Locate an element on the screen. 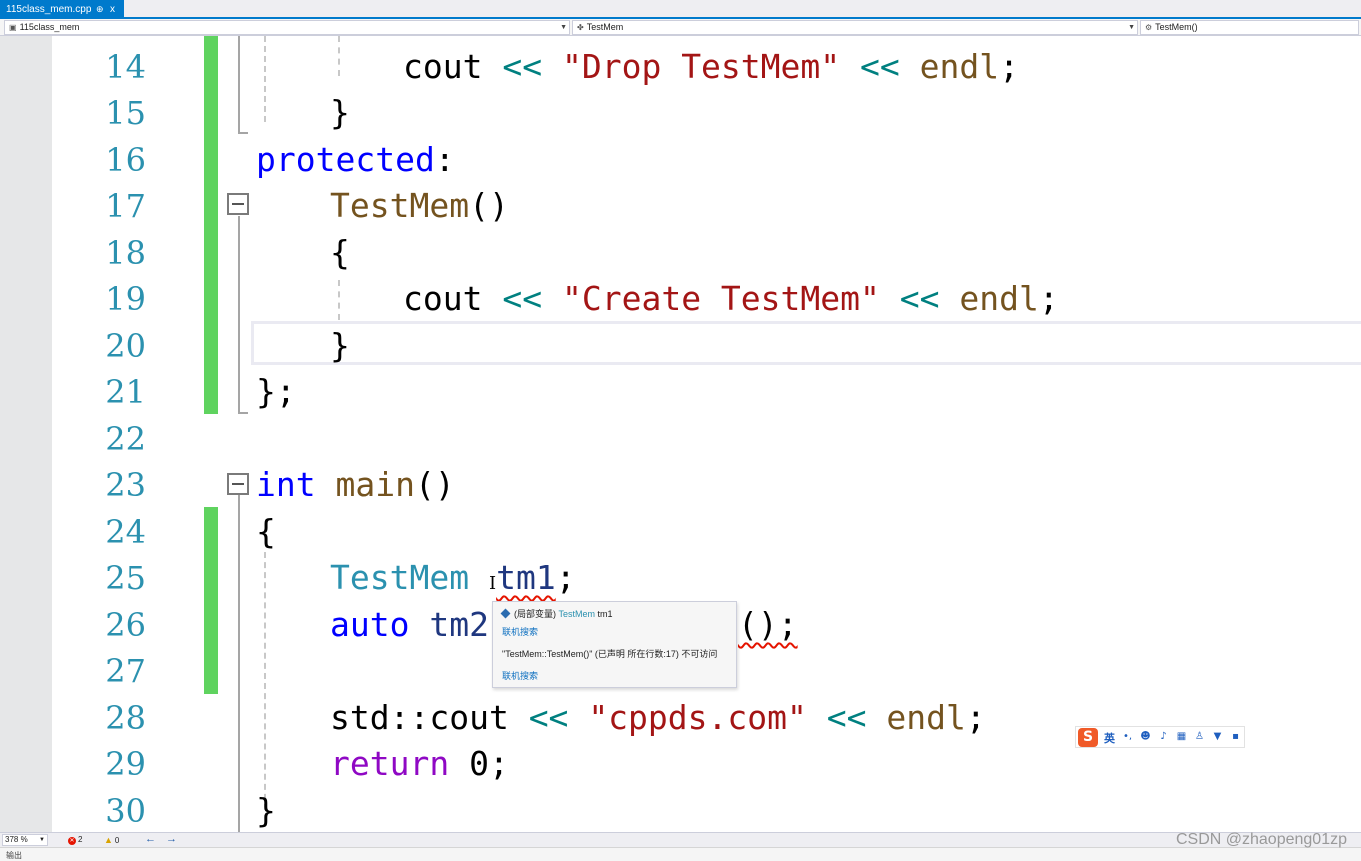  line-number: 26 is located at coordinates (125, 625).